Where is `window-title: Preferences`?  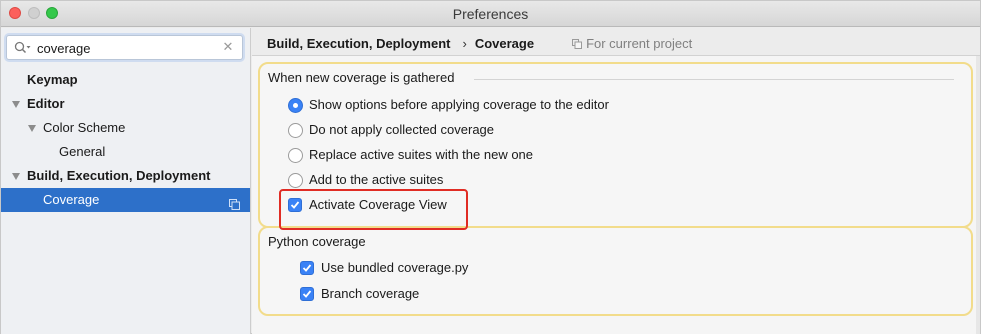
window-title: Preferences is located at coordinates (490, 14).